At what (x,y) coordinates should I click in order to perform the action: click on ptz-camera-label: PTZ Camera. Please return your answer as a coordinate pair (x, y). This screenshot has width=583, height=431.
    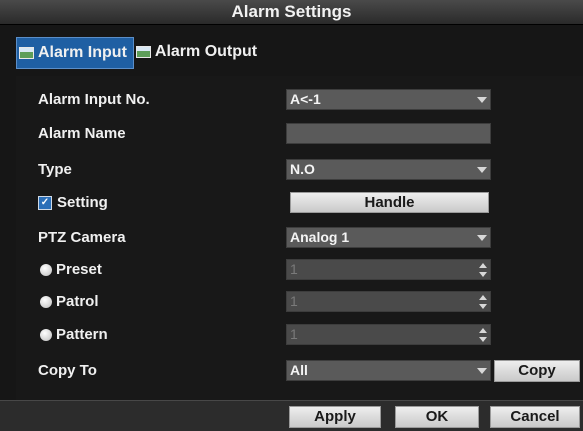
    Looking at the image, I should click on (82, 237).